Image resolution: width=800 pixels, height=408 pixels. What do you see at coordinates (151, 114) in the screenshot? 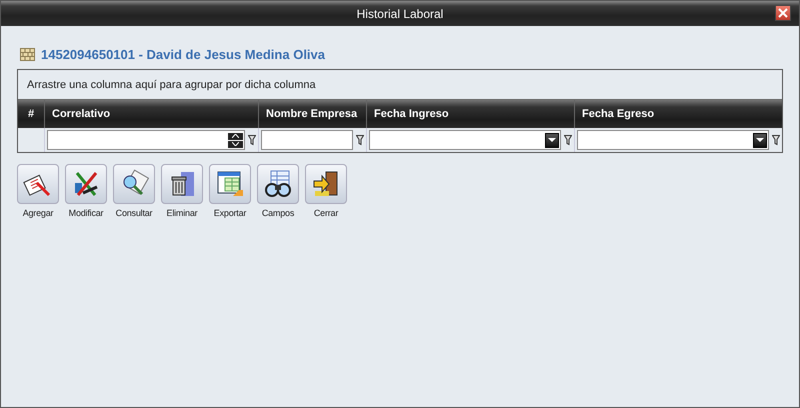
I see `column-header: Correlativo` at bounding box center [151, 114].